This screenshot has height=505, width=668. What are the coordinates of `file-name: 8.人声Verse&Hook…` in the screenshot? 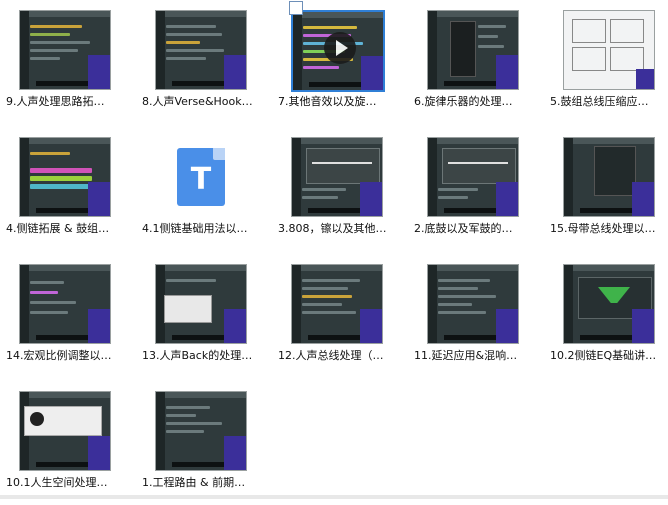 It's located at (197, 101).